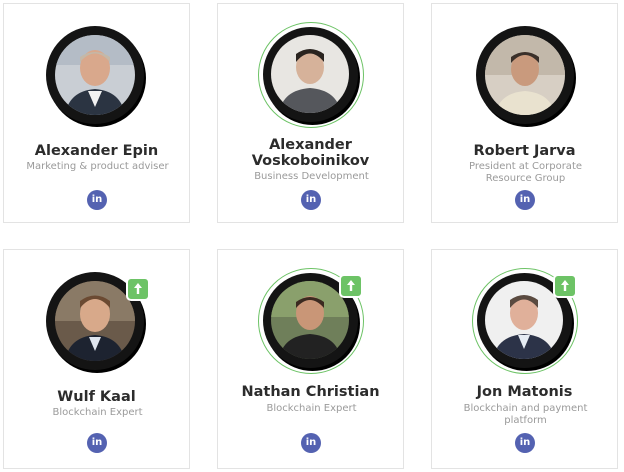 This screenshot has height=472, width=624. I want to click on member-title: Marketing & product adviser, so click(97, 166).